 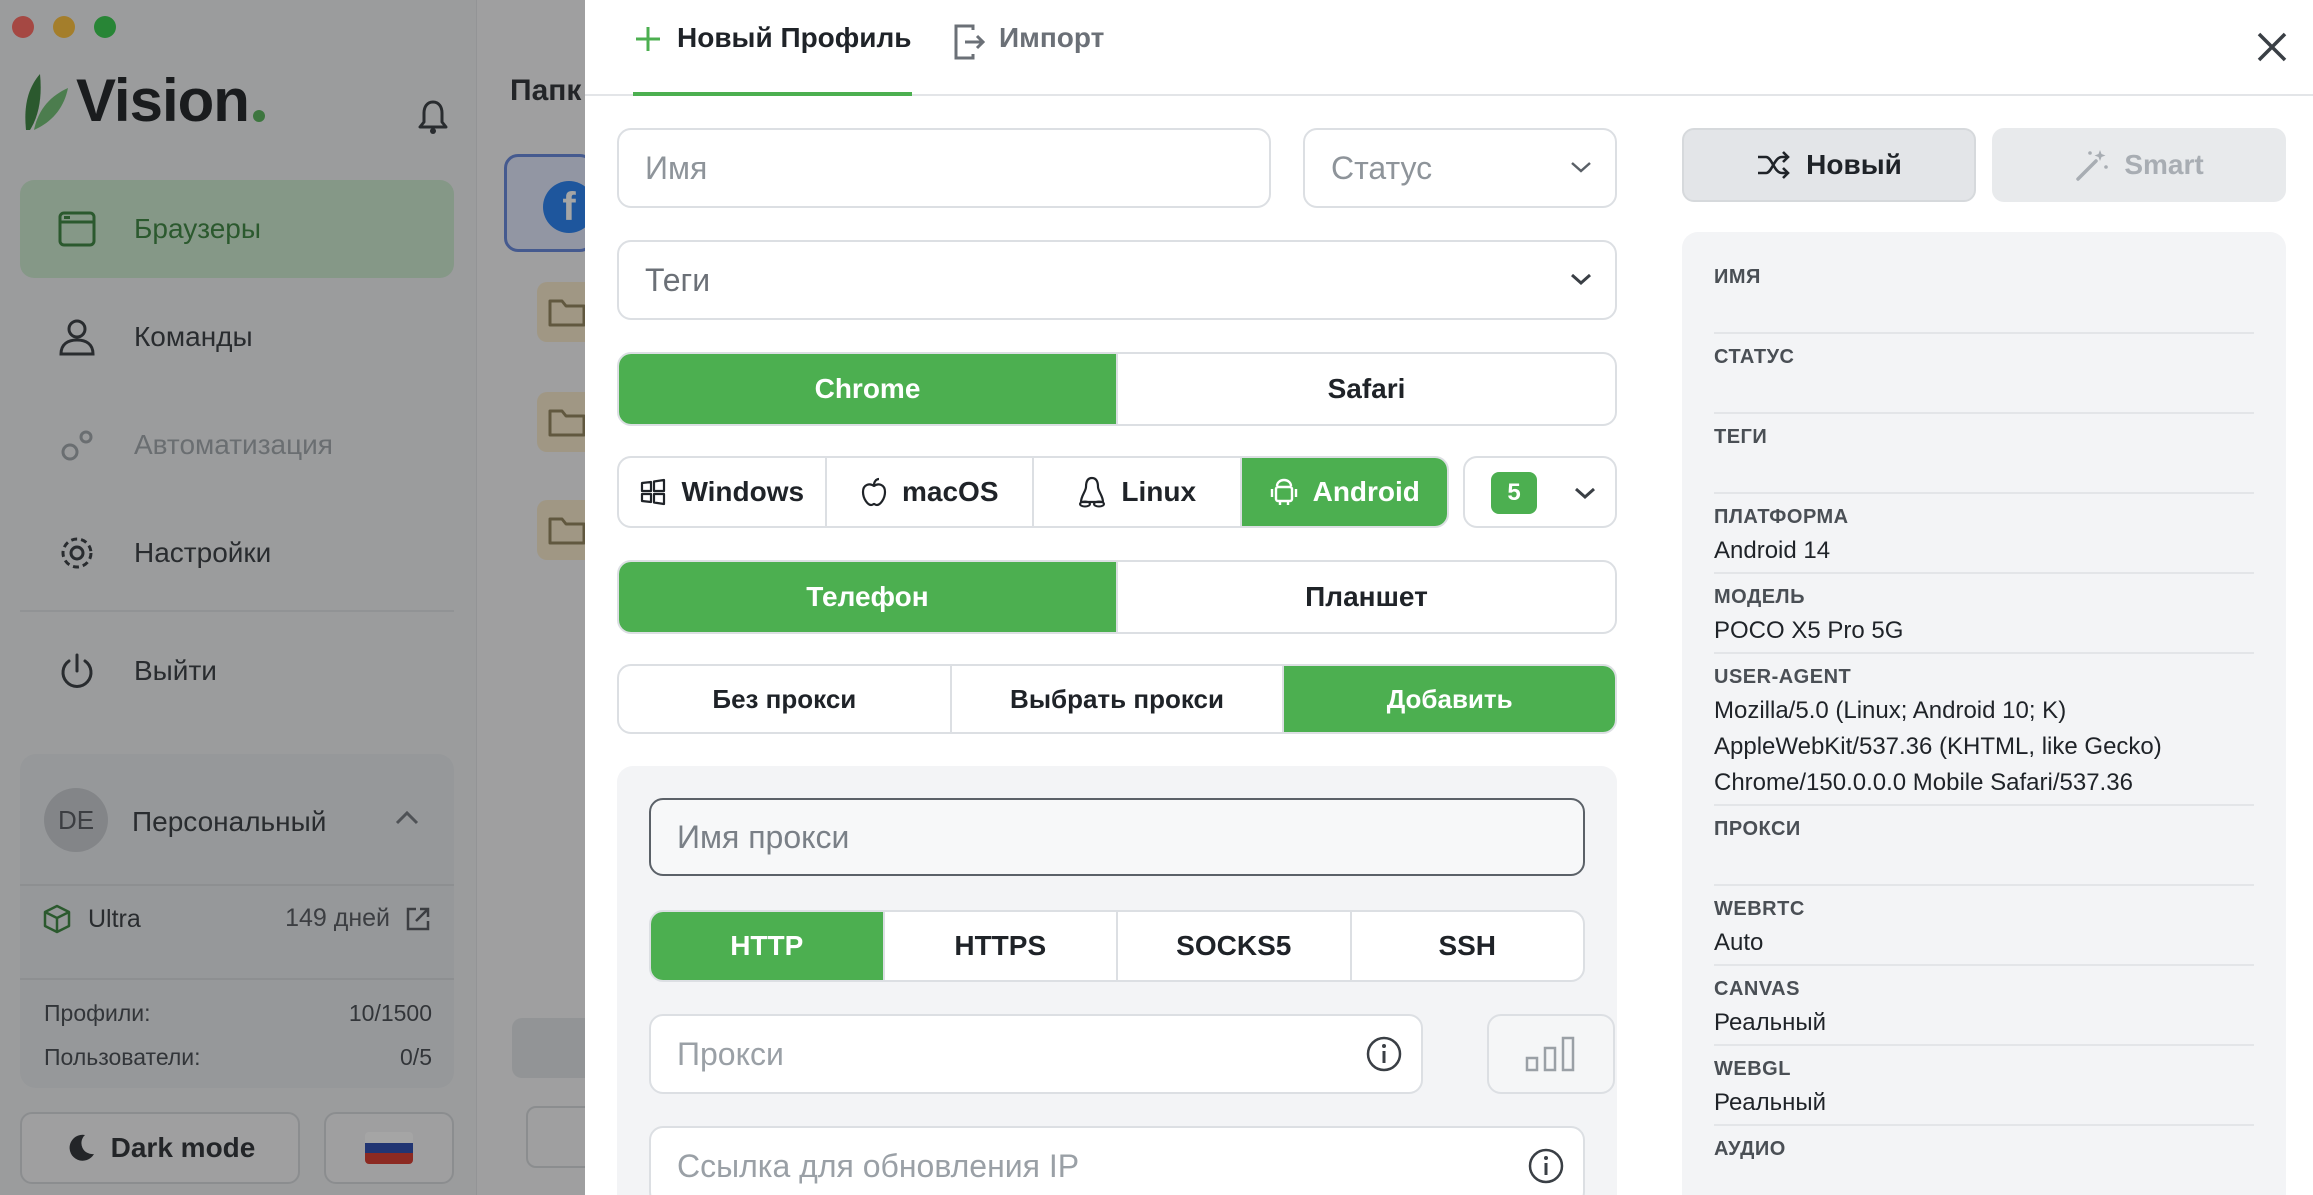 I want to click on proxy-mode-choose: Выбрать прокси, so click(x=1118, y=699).